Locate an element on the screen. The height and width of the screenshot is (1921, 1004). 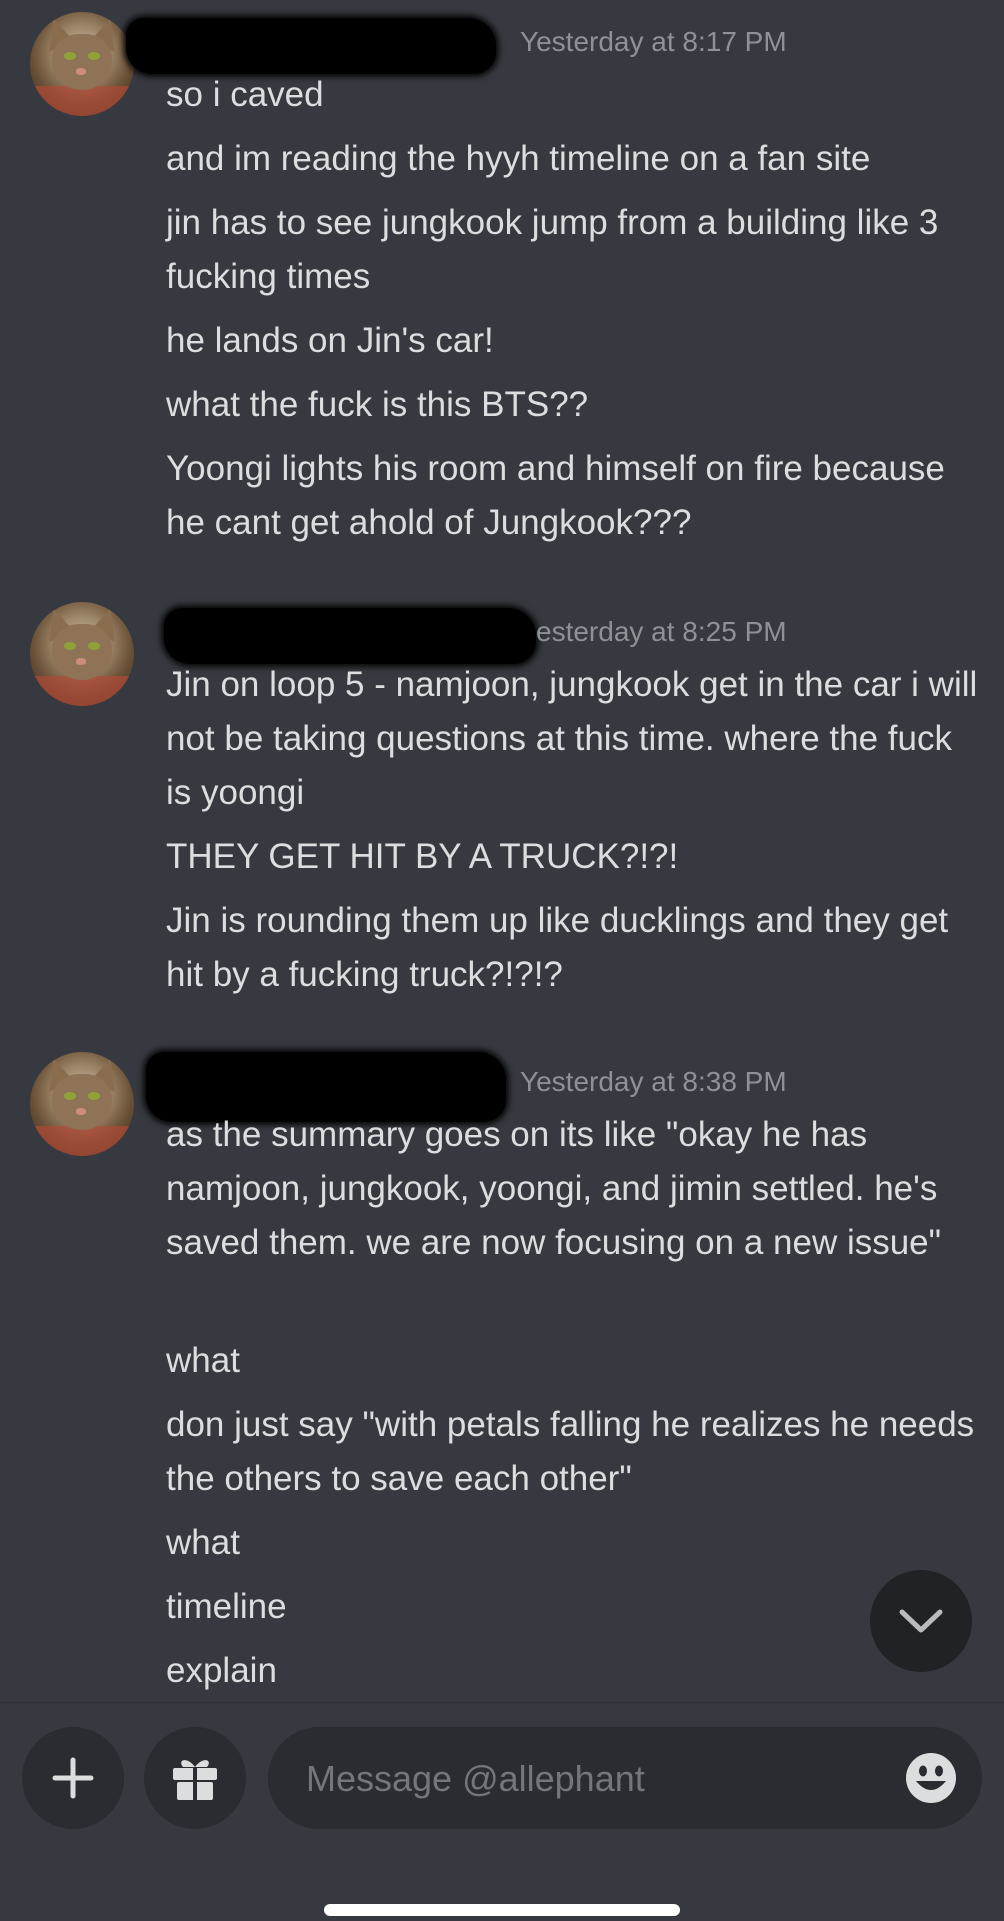
message-text: timeline is located at coordinates (226, 1606).